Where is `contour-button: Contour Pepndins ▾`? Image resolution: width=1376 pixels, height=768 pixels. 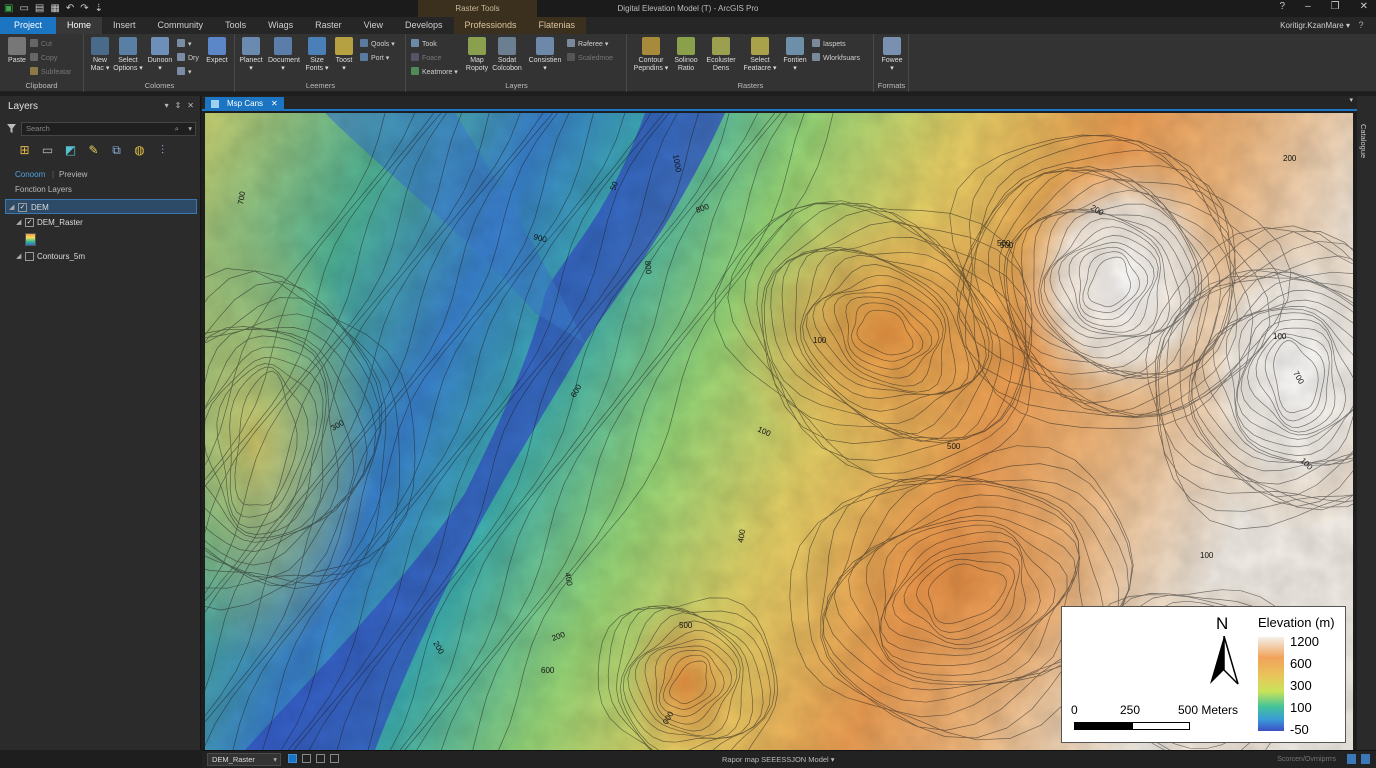
contour-button: Contour Pepndins ▾ is located at coordinates (651, 55).